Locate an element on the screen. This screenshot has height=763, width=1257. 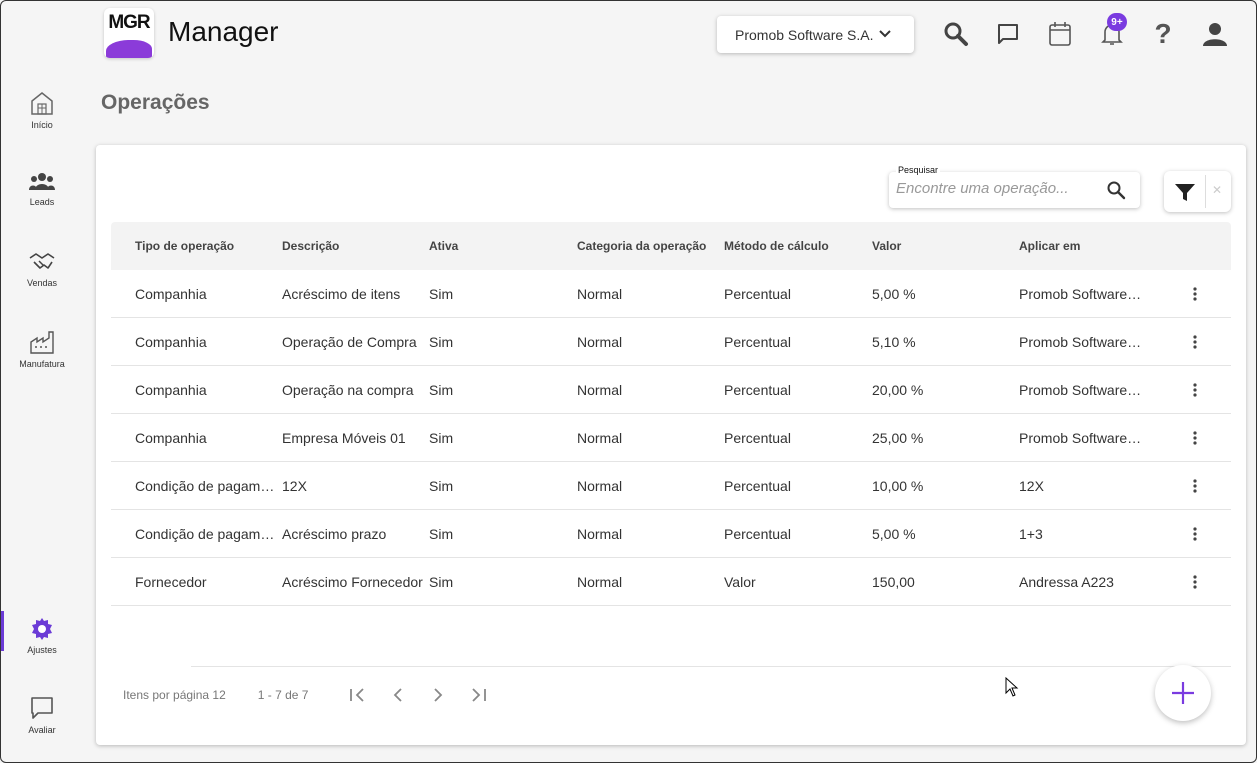
sidebar-item-label: Vendas is located at coordinates (42, 283).